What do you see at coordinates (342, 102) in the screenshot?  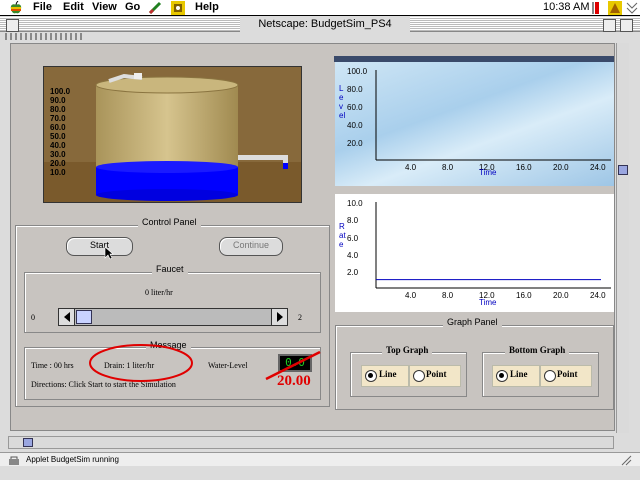 I see `level-y-label: Level` at bounding box center [342, 102].